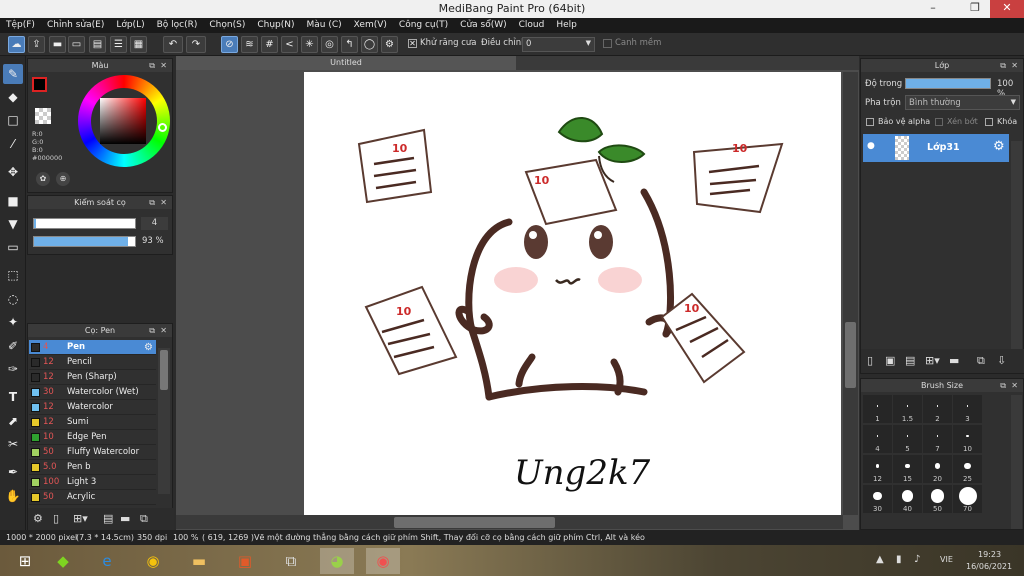 Image resolution: width=1024 pixels, height=576 pixels. What do you see at coordinates (870, 122) in the screenshot?
I see `protect-alpha-checkbox` at bounding box center [870, 122].